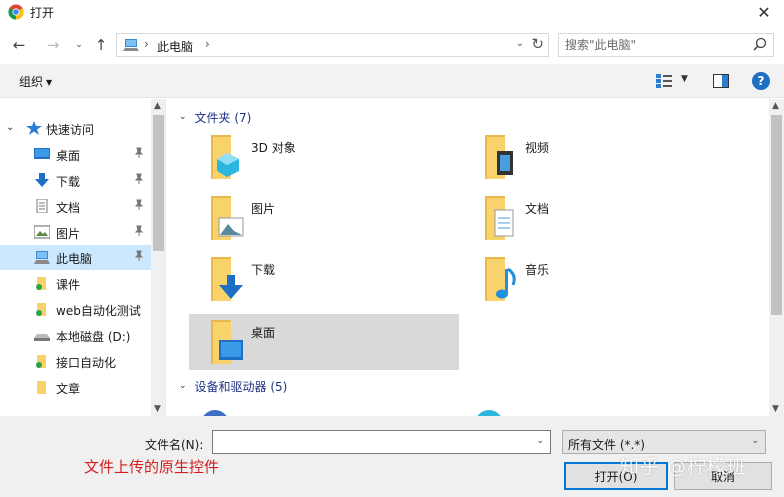  Describe the element at coordinates (332, 45) in the screenshot. I see `address-bar: › 此电脑 › ⌄ ↻` at that location.